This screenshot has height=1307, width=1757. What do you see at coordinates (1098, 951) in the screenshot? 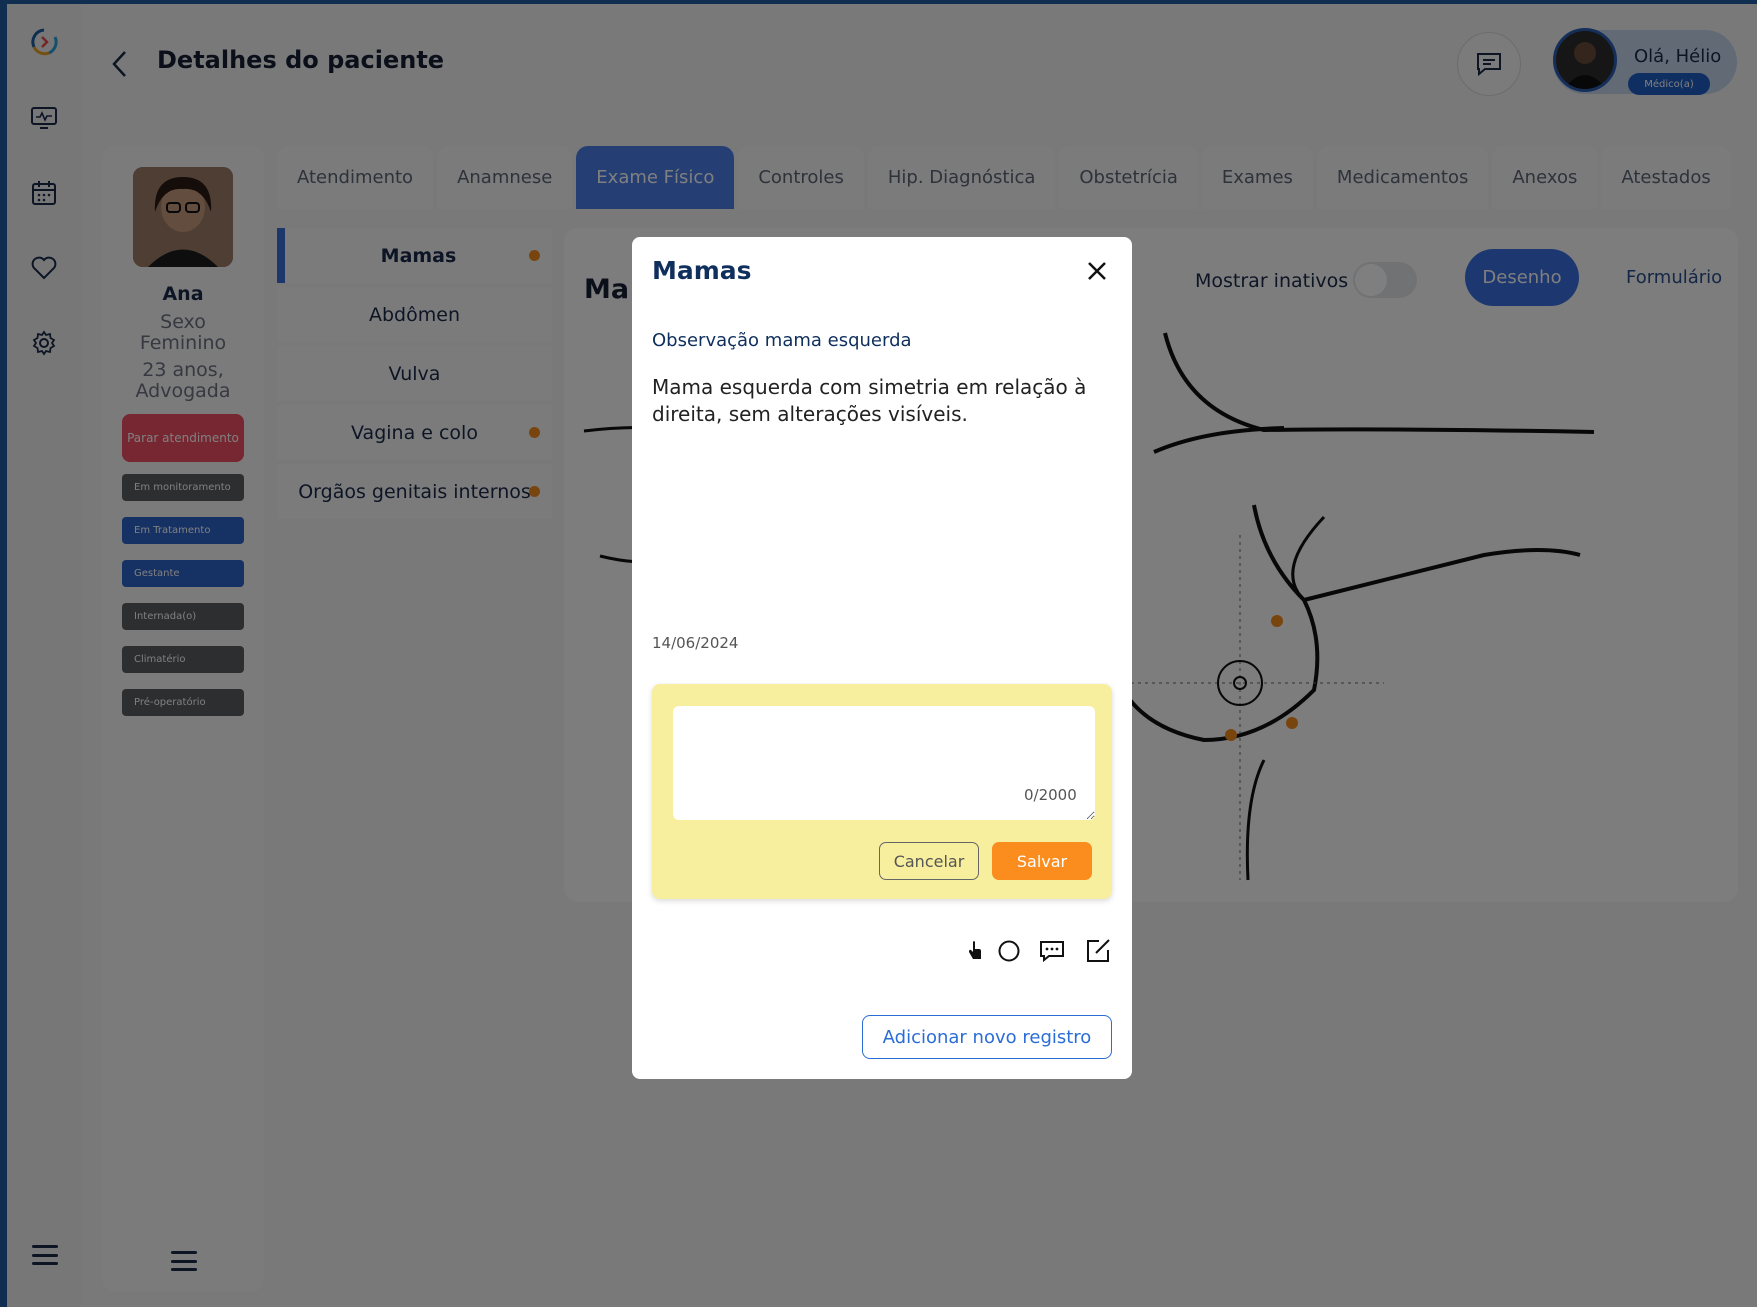
I see `edit-icon` at bounding box center [1098, 951].